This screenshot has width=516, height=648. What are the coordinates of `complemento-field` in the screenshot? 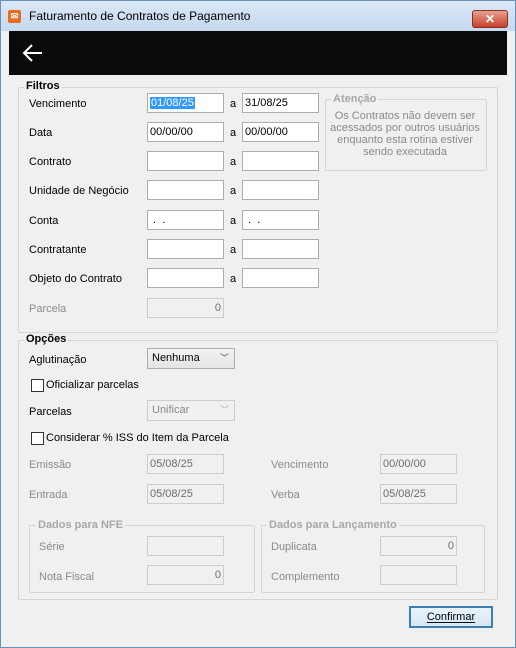 It's located at (418, 575).